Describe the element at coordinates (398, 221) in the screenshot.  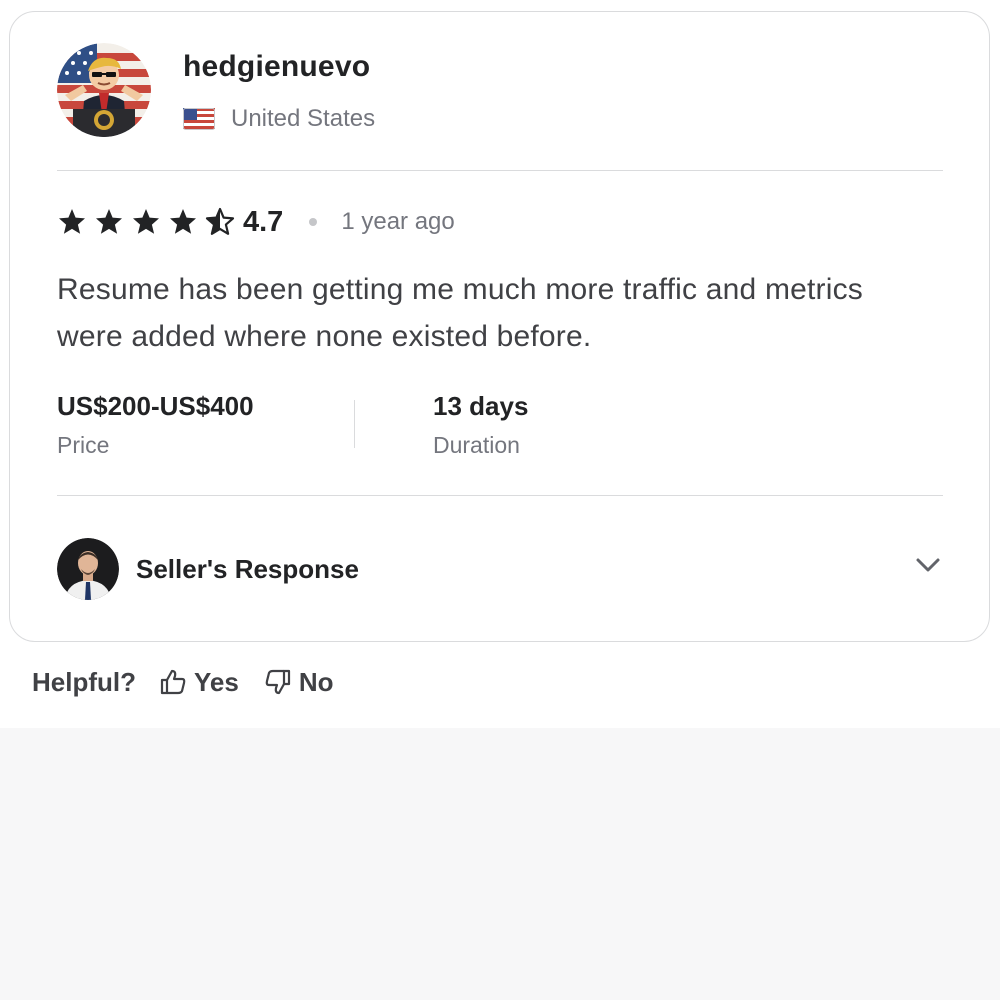
I see `review-date: 1 year ago` at that location.